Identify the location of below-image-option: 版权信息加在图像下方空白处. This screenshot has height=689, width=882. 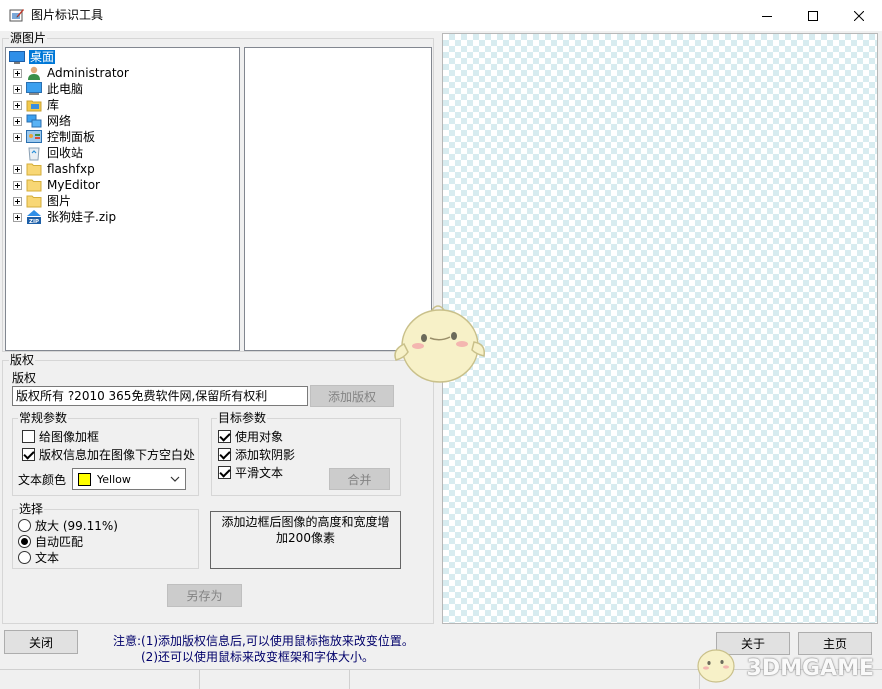
(108, 454).